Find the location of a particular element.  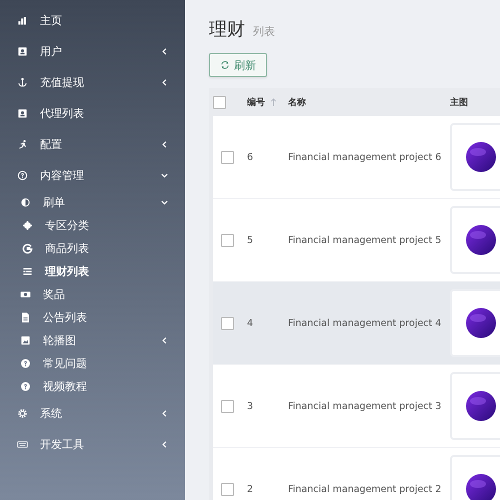

menu-label: 视频教程 is located at coordinates (65, 386).